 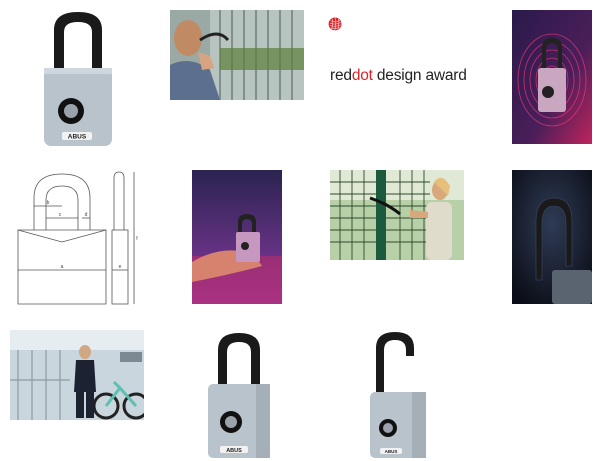 What do you see at coordinates (86, 215) in the screenshot?
I see `dim-label-d: d` at bounding box center [86, 215].